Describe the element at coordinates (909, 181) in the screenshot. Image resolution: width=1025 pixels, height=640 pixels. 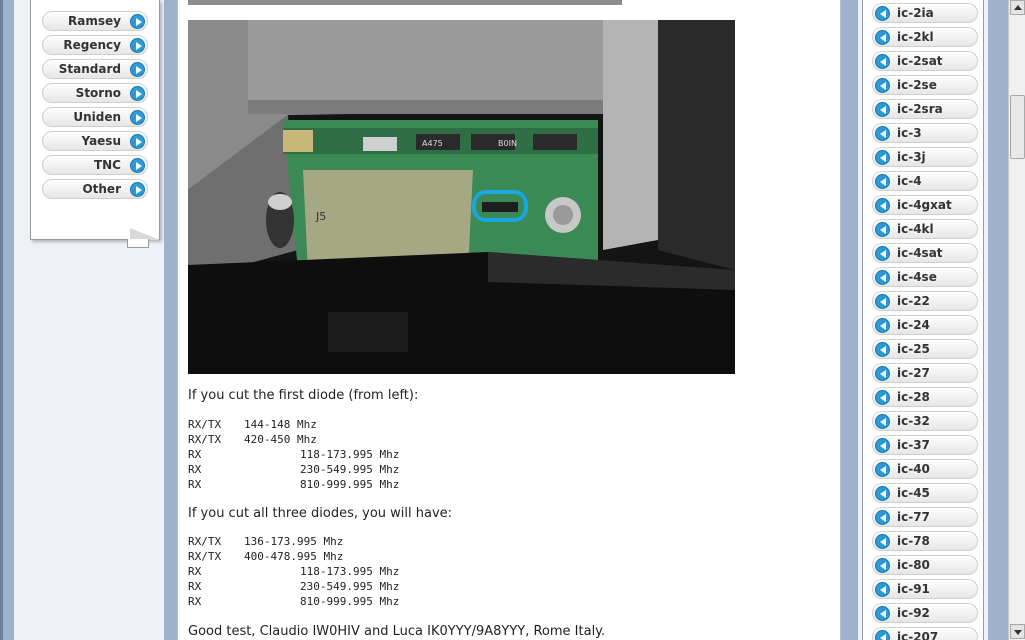
I see `model-item-label: ic-4` at that location.